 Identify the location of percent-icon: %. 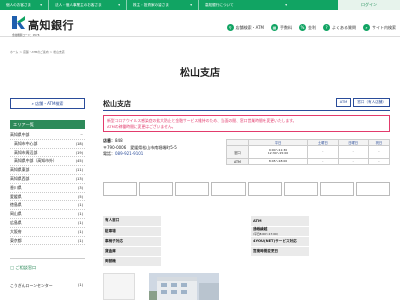
(302, 27).